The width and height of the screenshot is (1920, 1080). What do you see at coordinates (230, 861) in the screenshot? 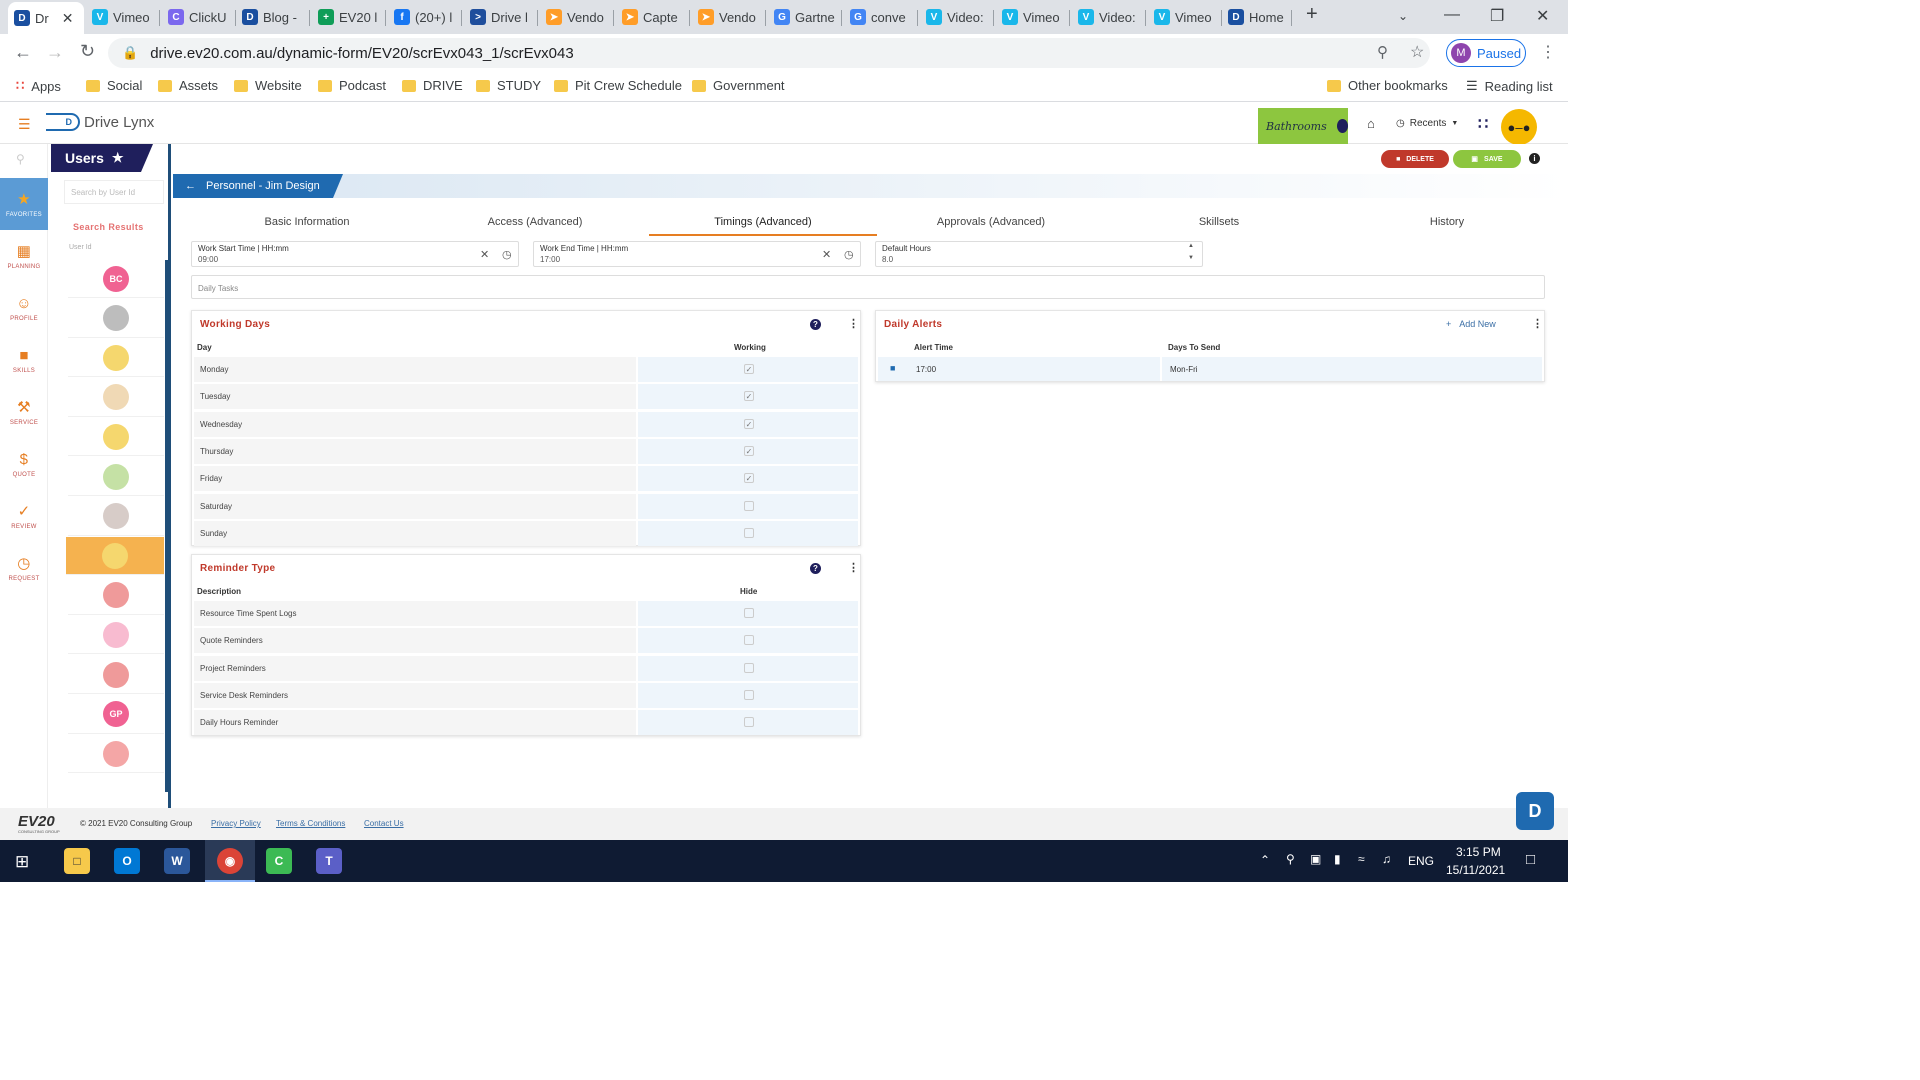
I see `chrome-icon: ◉` at bounding box center [230, 861].